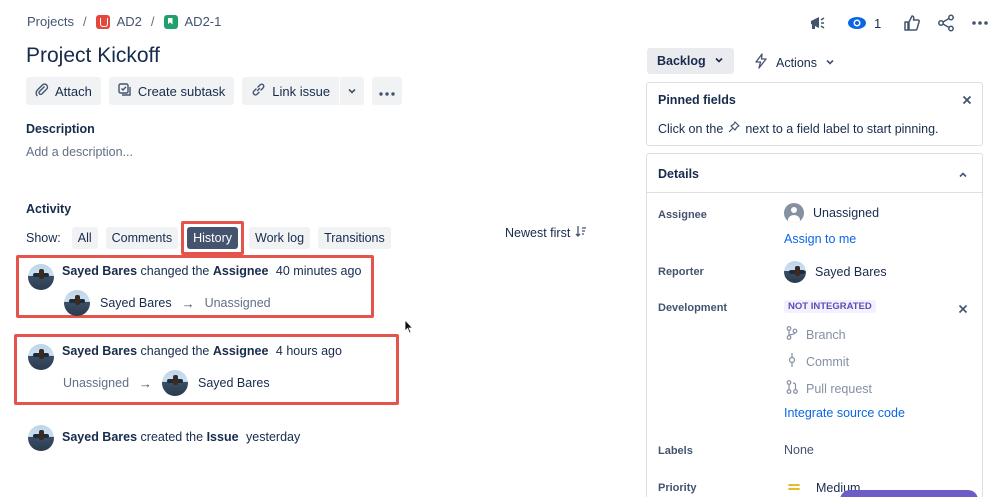 The width and height of the screenshot is (999, 497). Describe the element at coordinates (60, 129) in the screenshot. I see `description-label: Description` at that location.